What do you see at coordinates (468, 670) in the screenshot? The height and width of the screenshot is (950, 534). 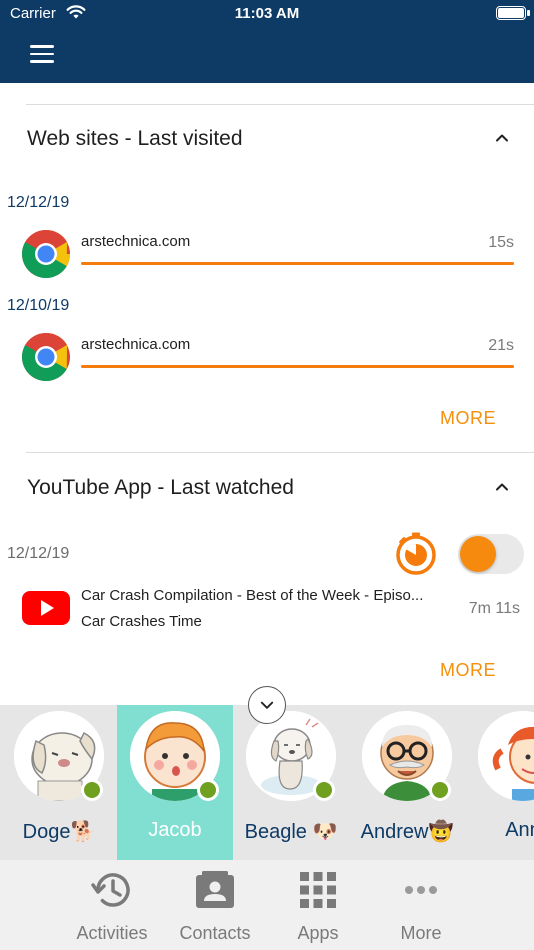 I see `youtube-more-link: MORE` at bounding box center [468, 670].